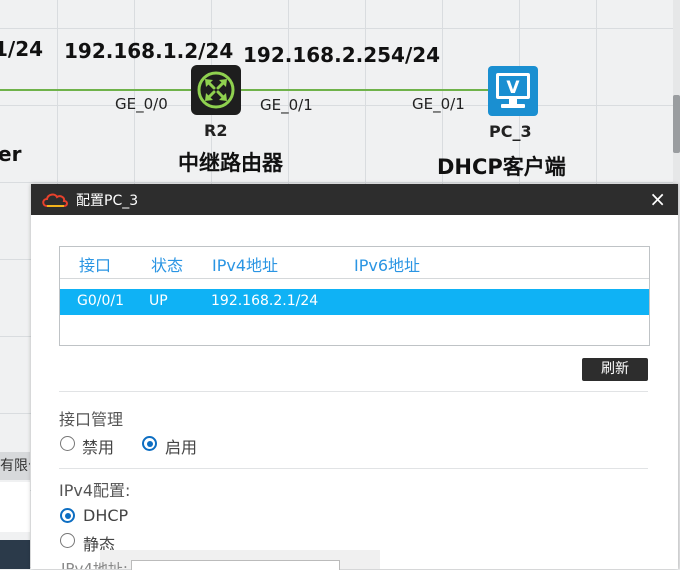  What do you see at coordinates (501, 167) in the screenshot?
I see `pc3-caption: DHCP客户端` at bounding box center [501, 167].